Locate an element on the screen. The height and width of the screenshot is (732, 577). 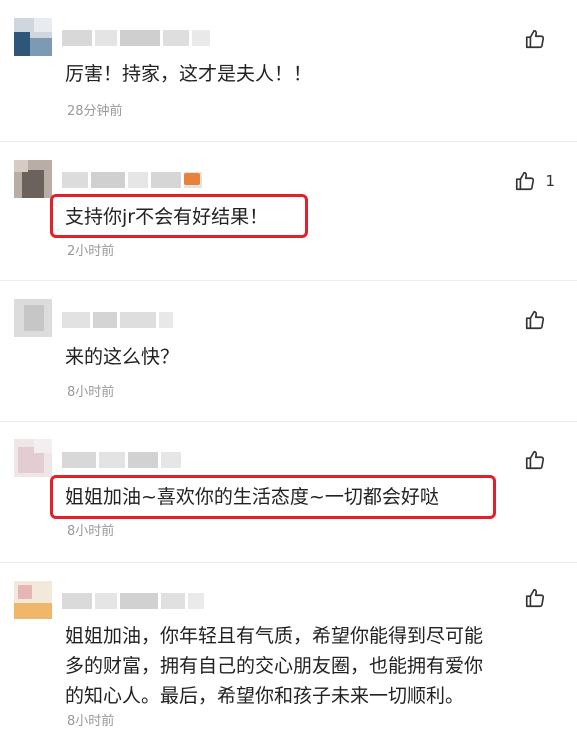
level-badge is located at coordinates (192, 179).